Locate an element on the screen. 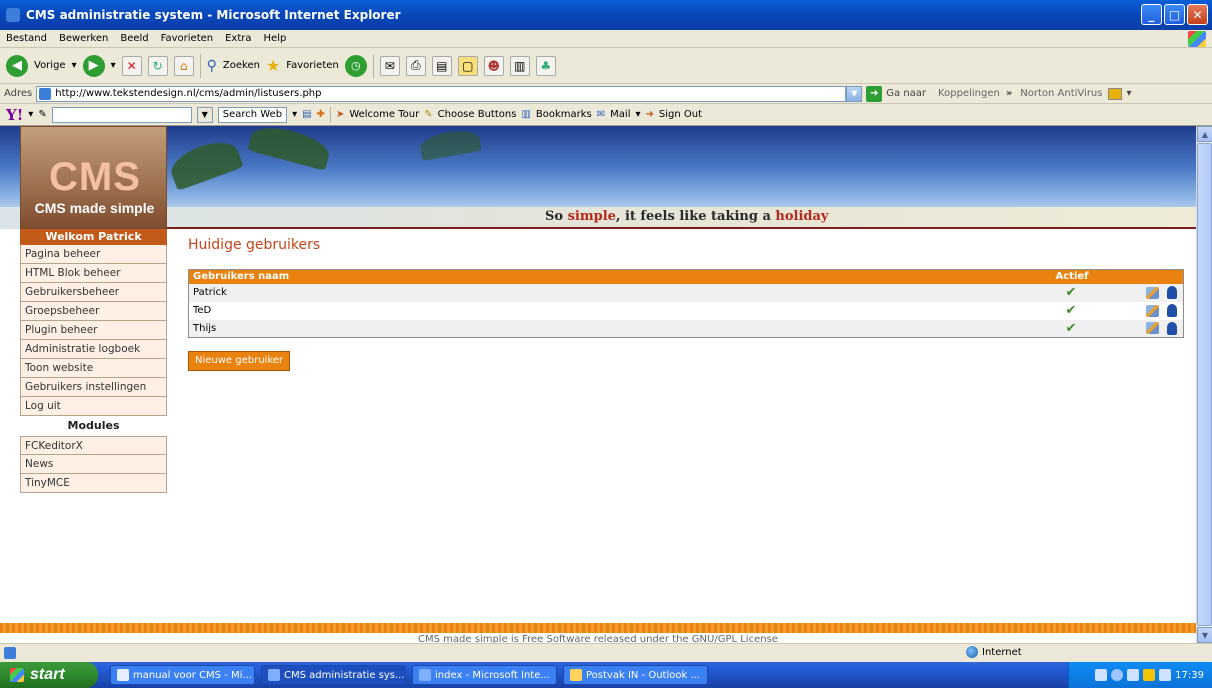  address-dropdown-icon: ▼ is located at coordinates (854, 93).